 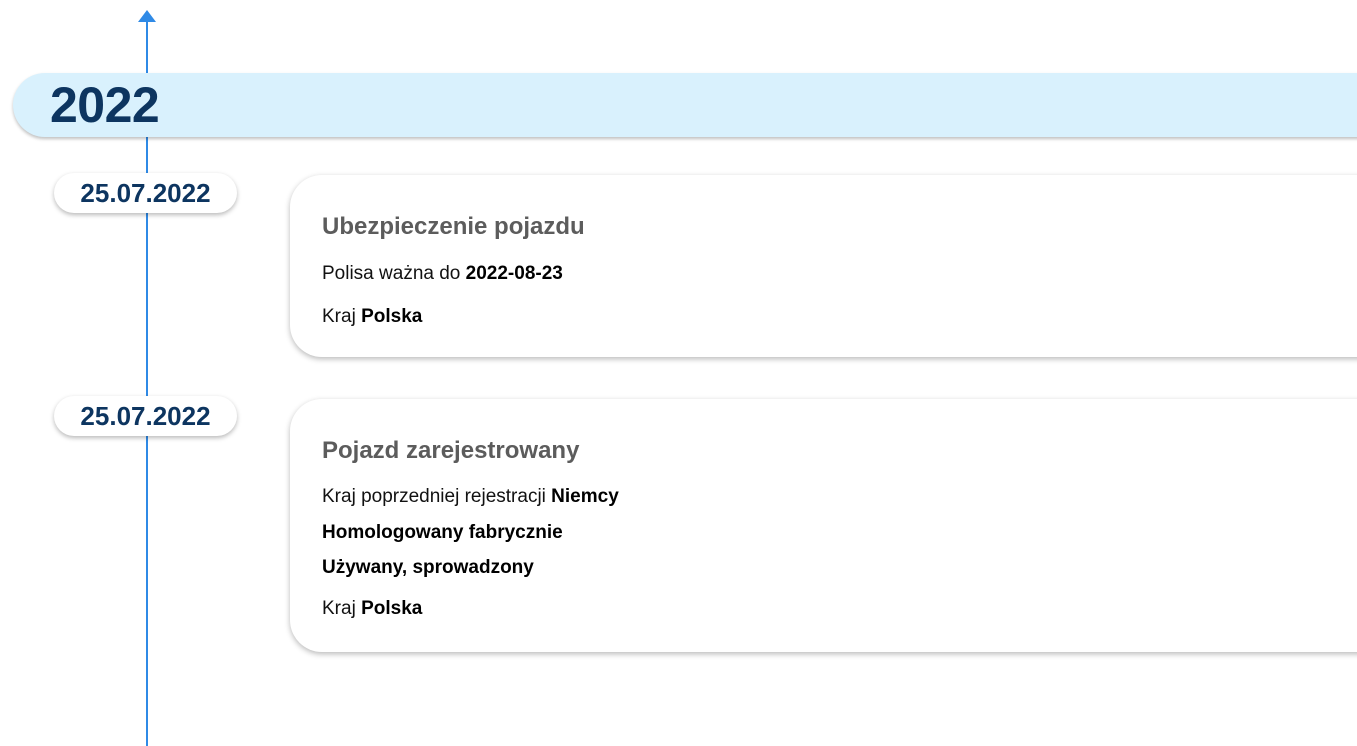 I want to click on previous-registration-country: Kraj poprzedniej rejestracji Niemcy, so click(x=470, y=497).